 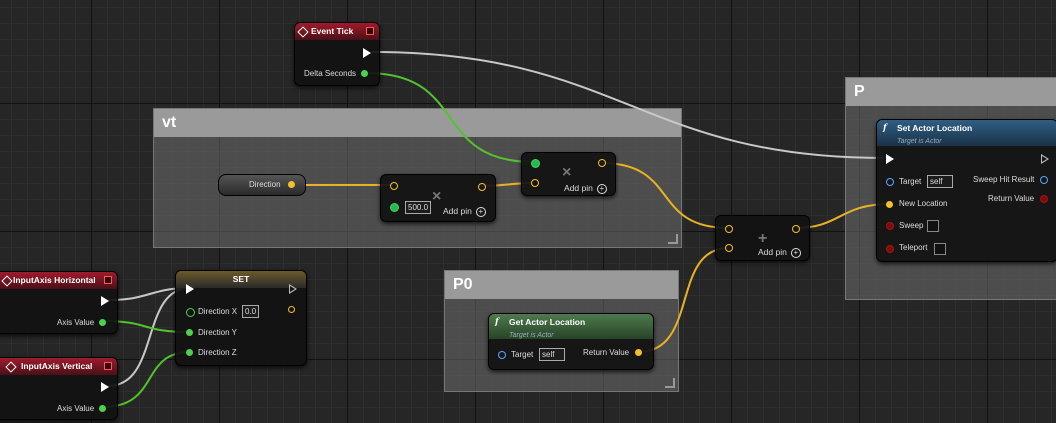 I want to click on new-location-label: New Location, so click(x=923, y=203).